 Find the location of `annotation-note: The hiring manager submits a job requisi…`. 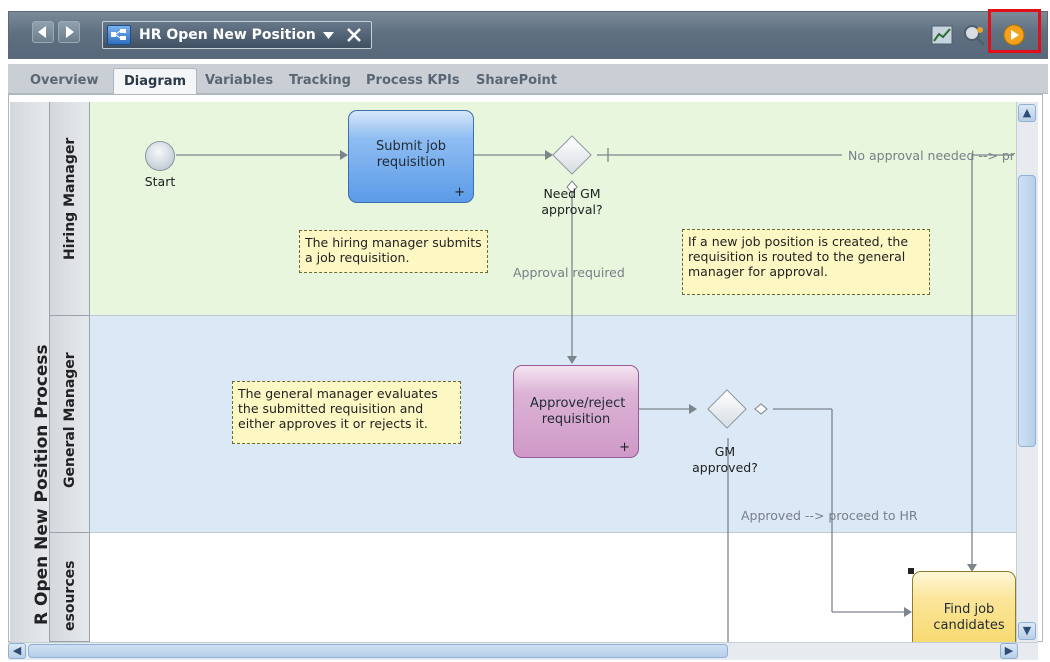

annotation-note: The hiring manager submits a job requisi… is located at coordinates (393, 251).